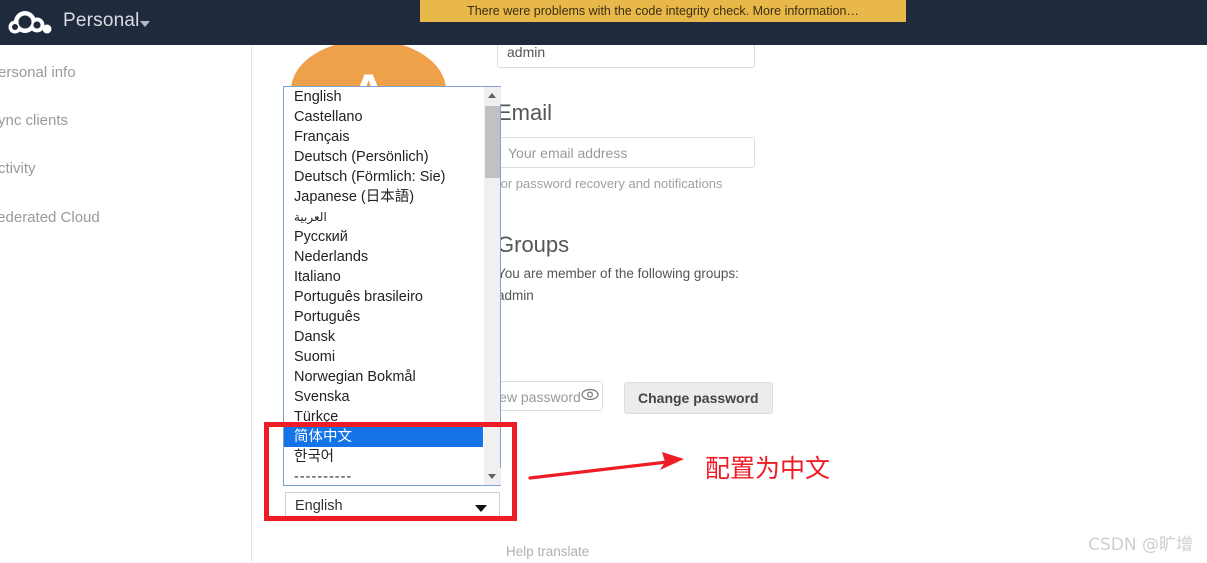  Describe the element at coordinates (1140, 545) in the screenshot. I see `csdn-watermark: CSDN @旷增` at that location.